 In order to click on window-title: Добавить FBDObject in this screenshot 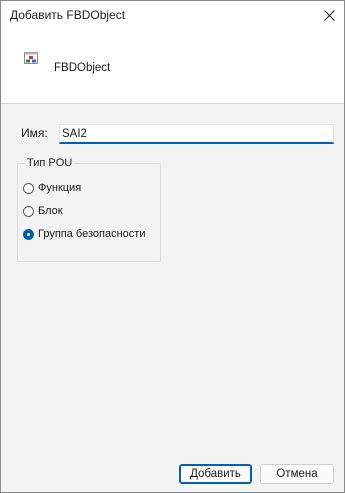, I will do `click(68, 15)`.